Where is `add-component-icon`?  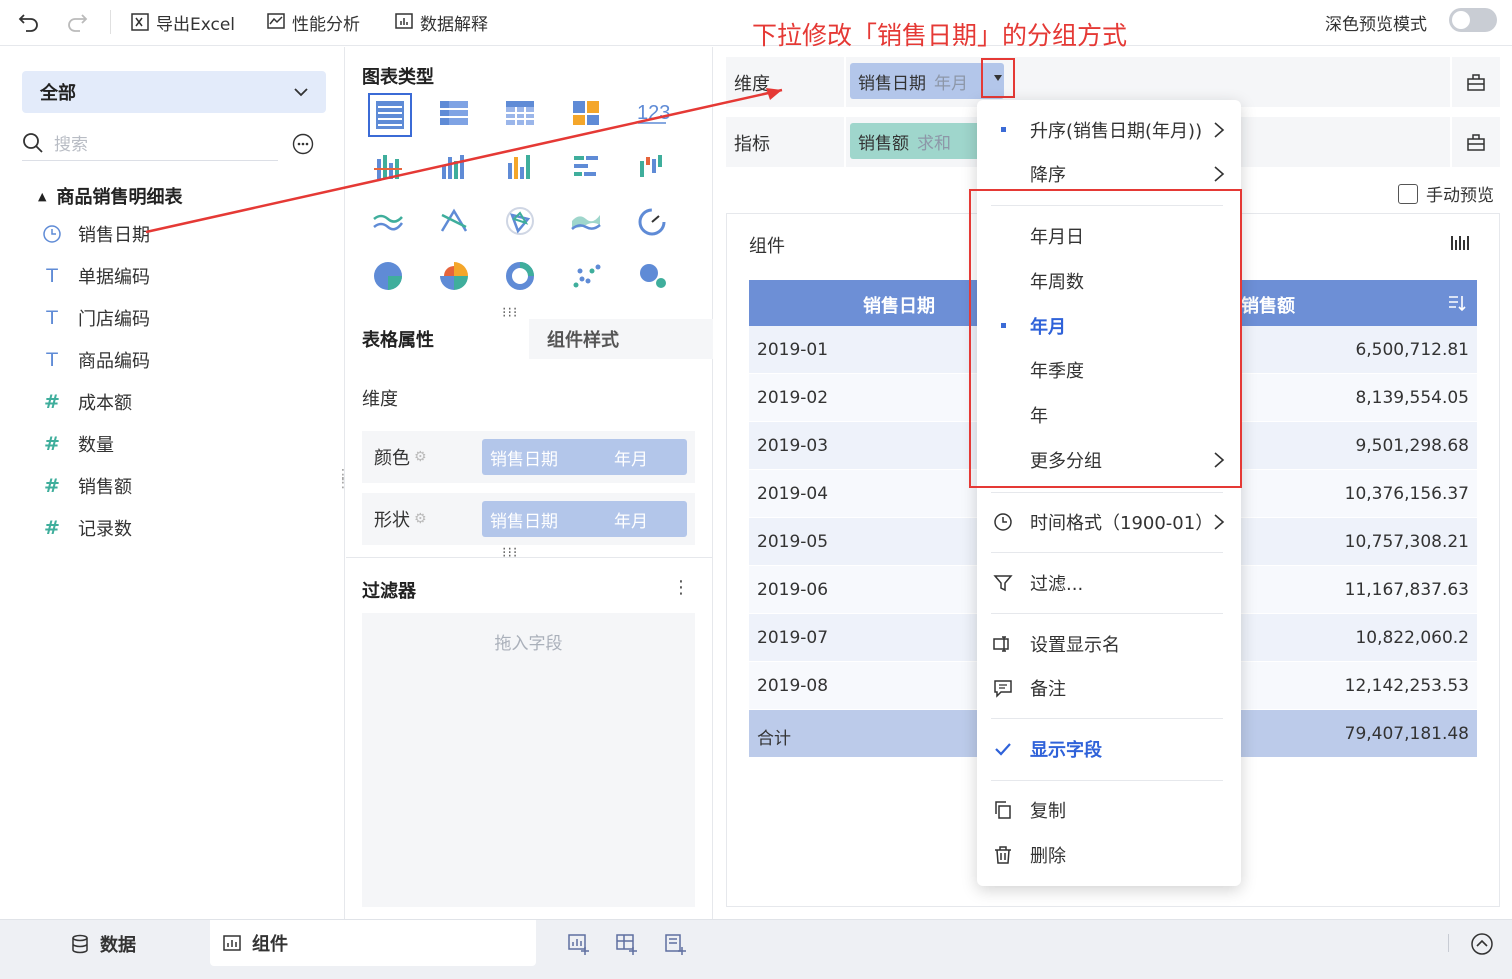
add-component-icon is located at coordinates (579, 944).